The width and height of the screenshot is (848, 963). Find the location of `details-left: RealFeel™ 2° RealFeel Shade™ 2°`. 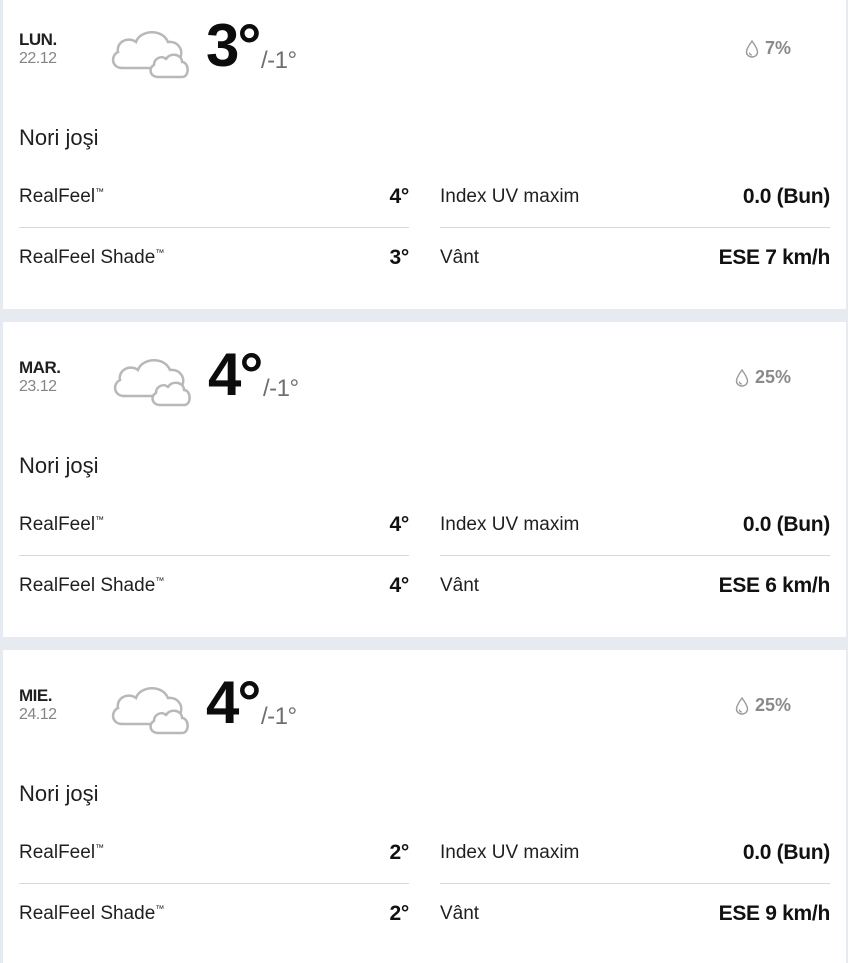

details-left: RealFeel™ 2° RealFeel Shade™ 2° is located at coordinates (214, 883).